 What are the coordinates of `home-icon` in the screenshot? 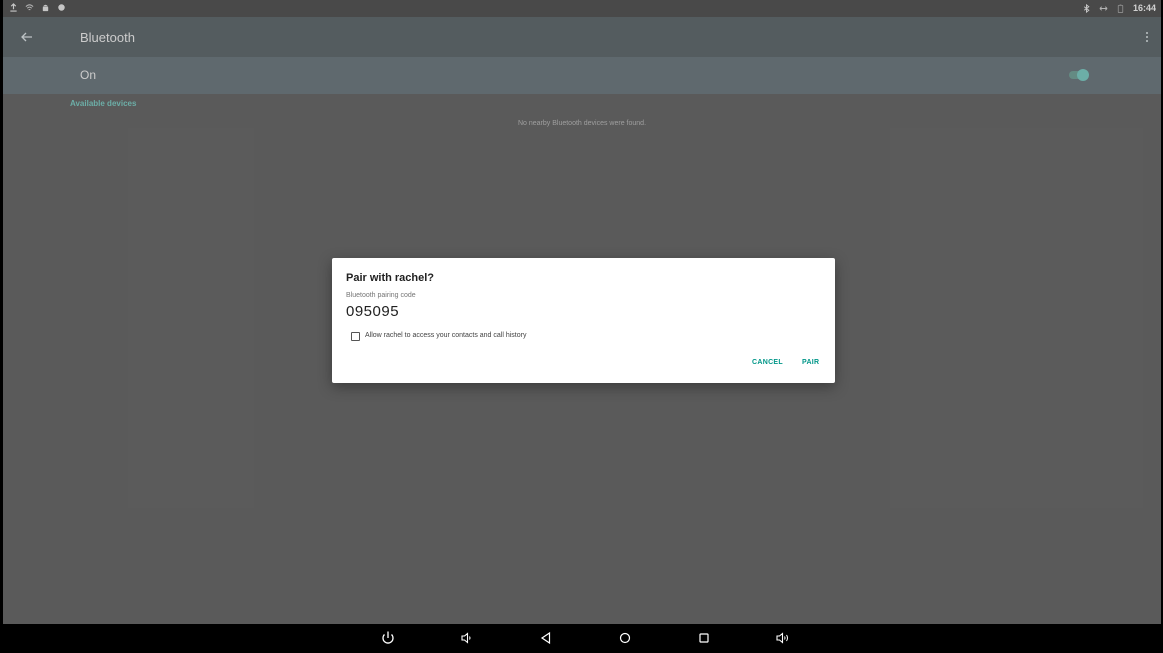 It's located at (625, 638).